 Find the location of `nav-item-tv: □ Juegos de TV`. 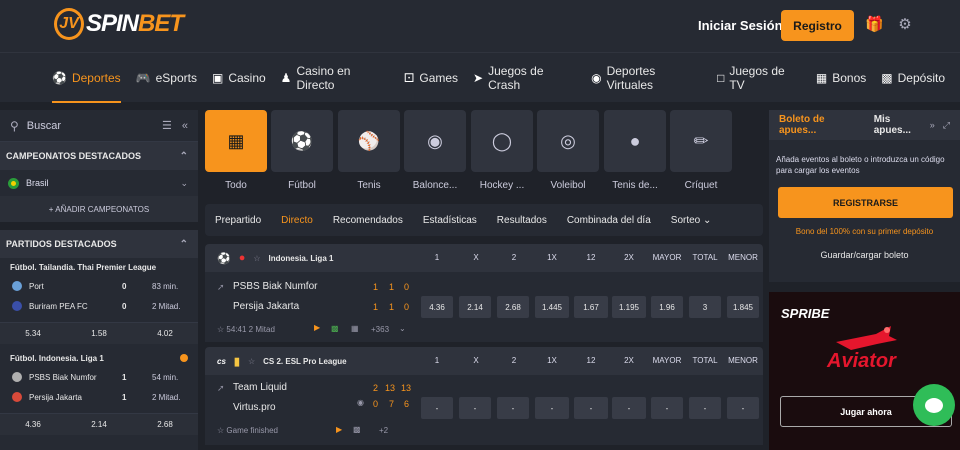

nav-item-tv: □ Juegos de TV is located at coordinates (759, 78).